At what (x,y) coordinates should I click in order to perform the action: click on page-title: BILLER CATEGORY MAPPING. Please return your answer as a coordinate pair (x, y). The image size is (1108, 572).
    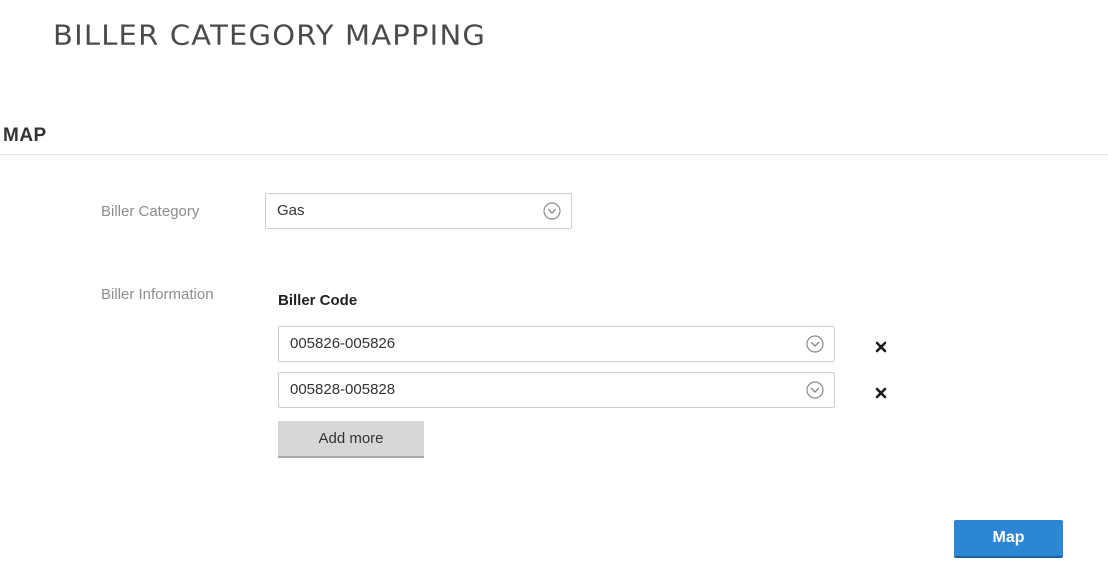
    Looking at the image, I should click on (270, 35).